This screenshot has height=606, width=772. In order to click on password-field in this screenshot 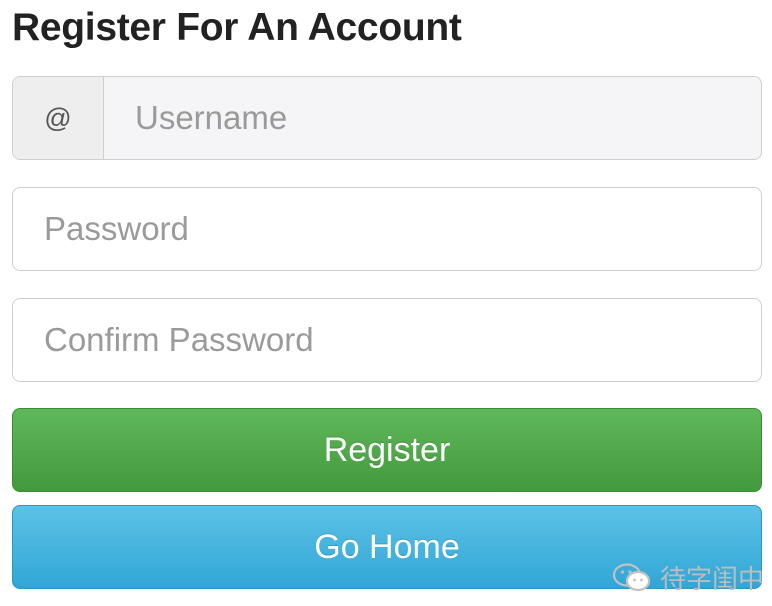, I will do `click(387, 229)`.